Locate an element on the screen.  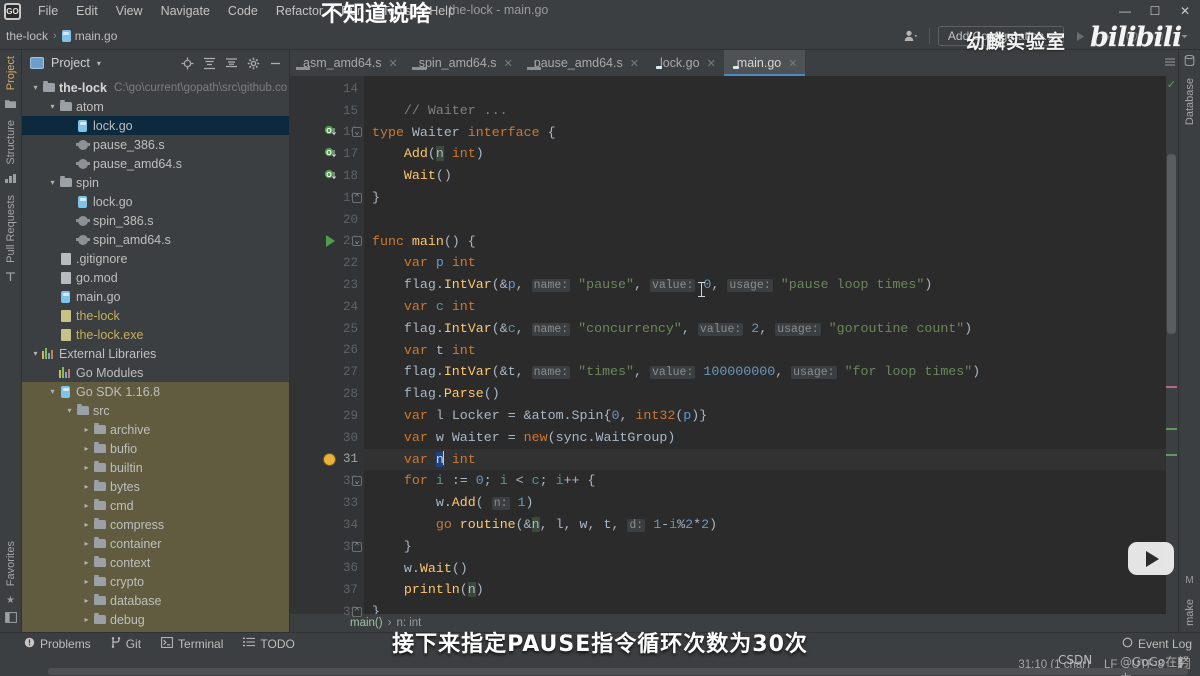
menu-view: View is located at coordinates (129, 11).